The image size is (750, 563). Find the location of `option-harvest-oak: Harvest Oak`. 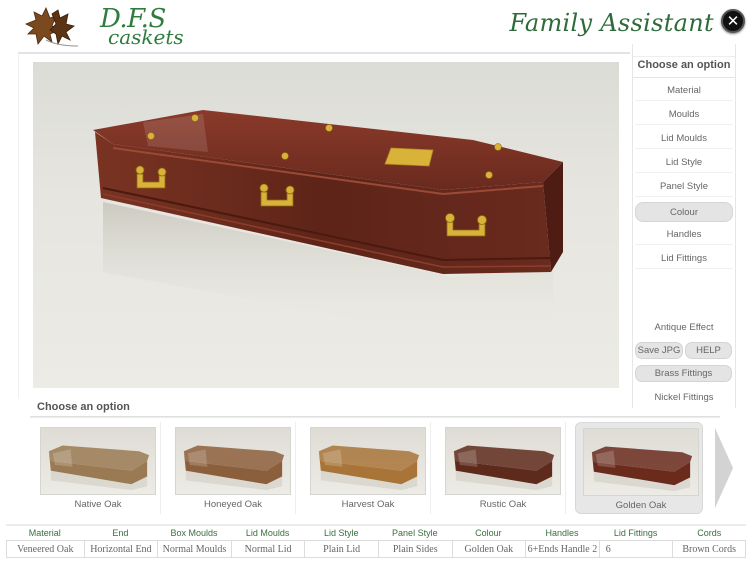

option-harvest-oak: Harvest Oak is located at coordinates (367, 468).